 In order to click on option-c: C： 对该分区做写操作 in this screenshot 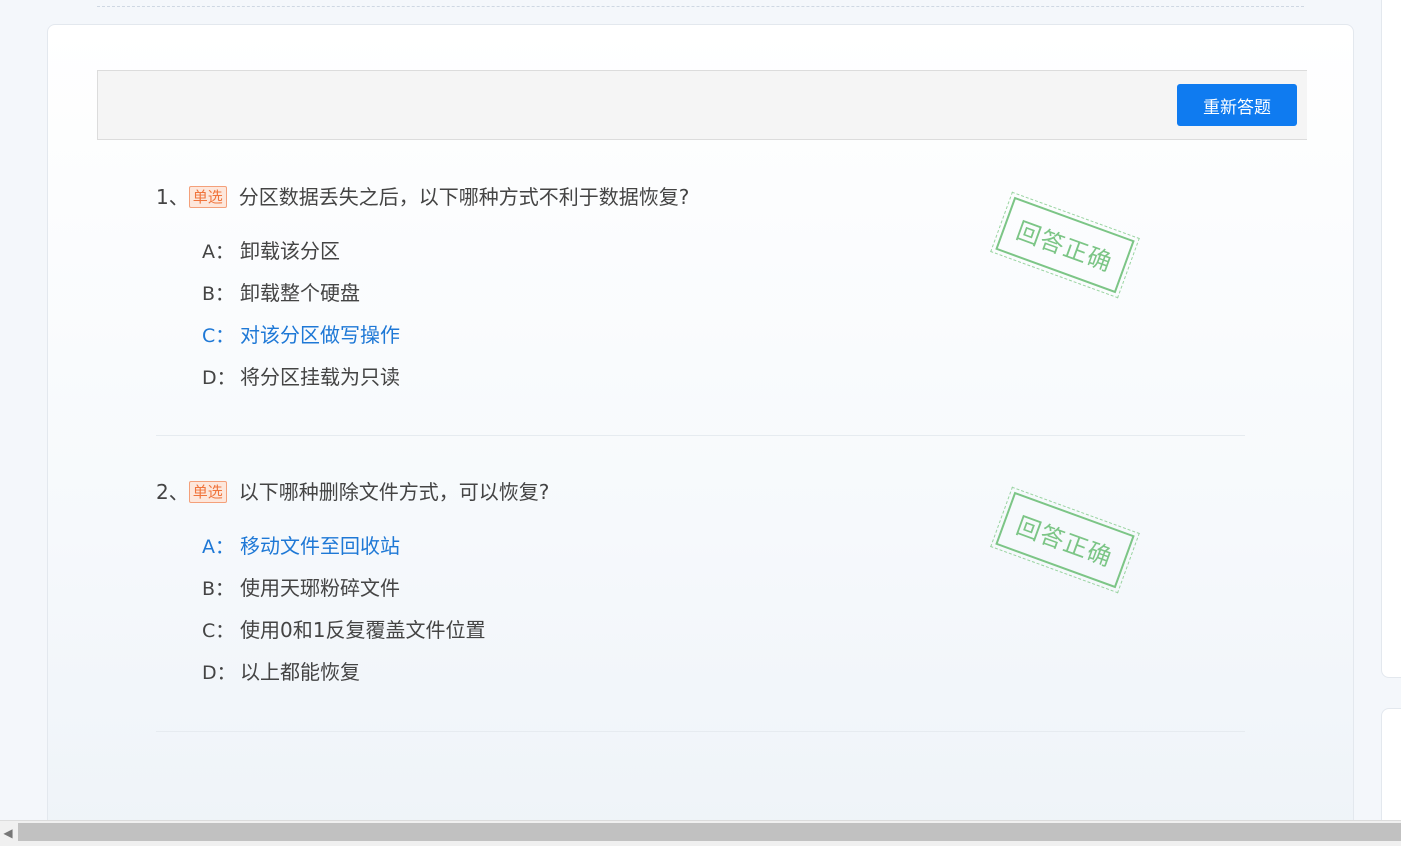, I will do `click(301, 335)`.